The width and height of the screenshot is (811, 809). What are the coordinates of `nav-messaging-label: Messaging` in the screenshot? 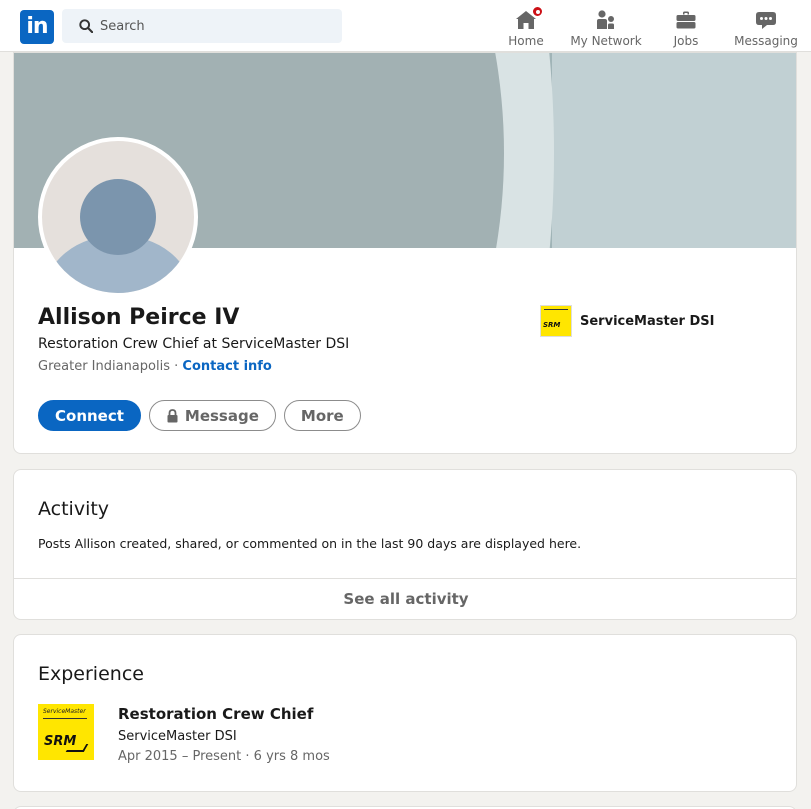 It's located at (766, 41).